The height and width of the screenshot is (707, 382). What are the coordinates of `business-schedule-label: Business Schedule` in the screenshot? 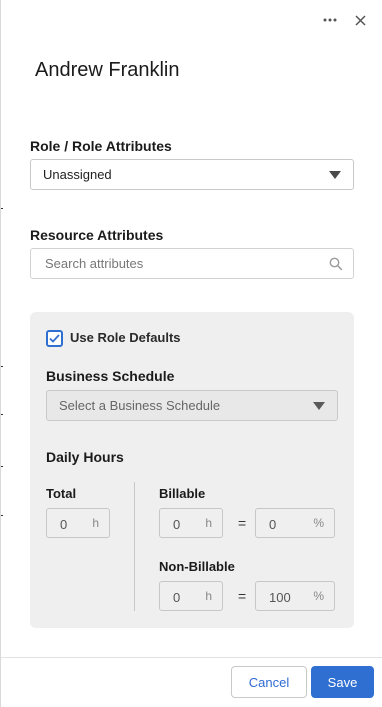 It's located at (110, 376).